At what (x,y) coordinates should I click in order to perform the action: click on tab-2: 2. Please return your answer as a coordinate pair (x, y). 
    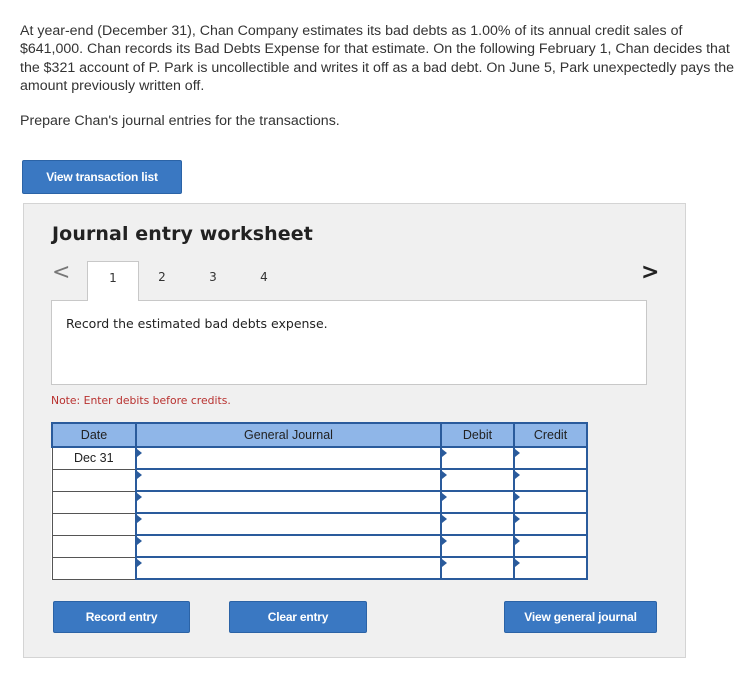
    Looking at the image, I should click on (162, 281).